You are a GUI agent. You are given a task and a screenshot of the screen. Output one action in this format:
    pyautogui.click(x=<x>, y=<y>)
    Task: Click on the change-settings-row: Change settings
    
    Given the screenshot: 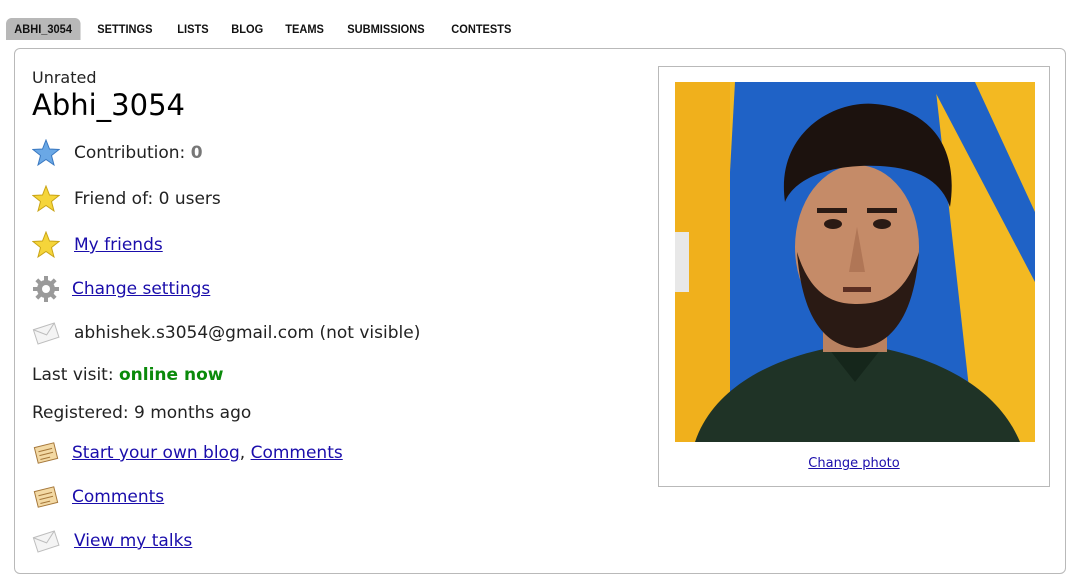 What is the action you would take?
    pyautogui.click(x=121, y=289)
    